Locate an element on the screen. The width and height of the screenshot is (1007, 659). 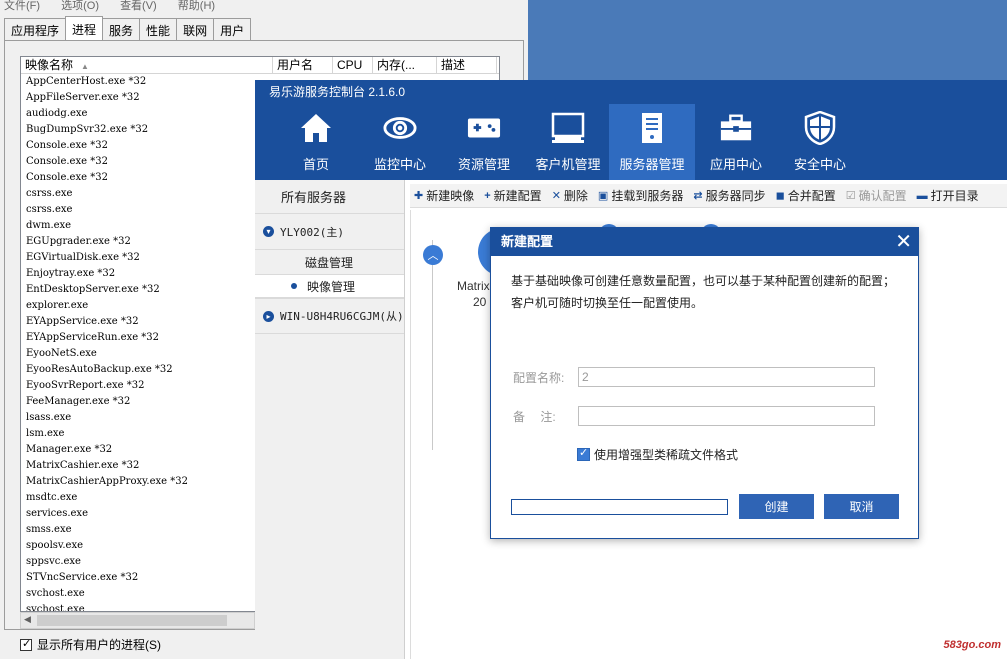
chevron-right-icon: ▸ is located at coordinates (268, 316).